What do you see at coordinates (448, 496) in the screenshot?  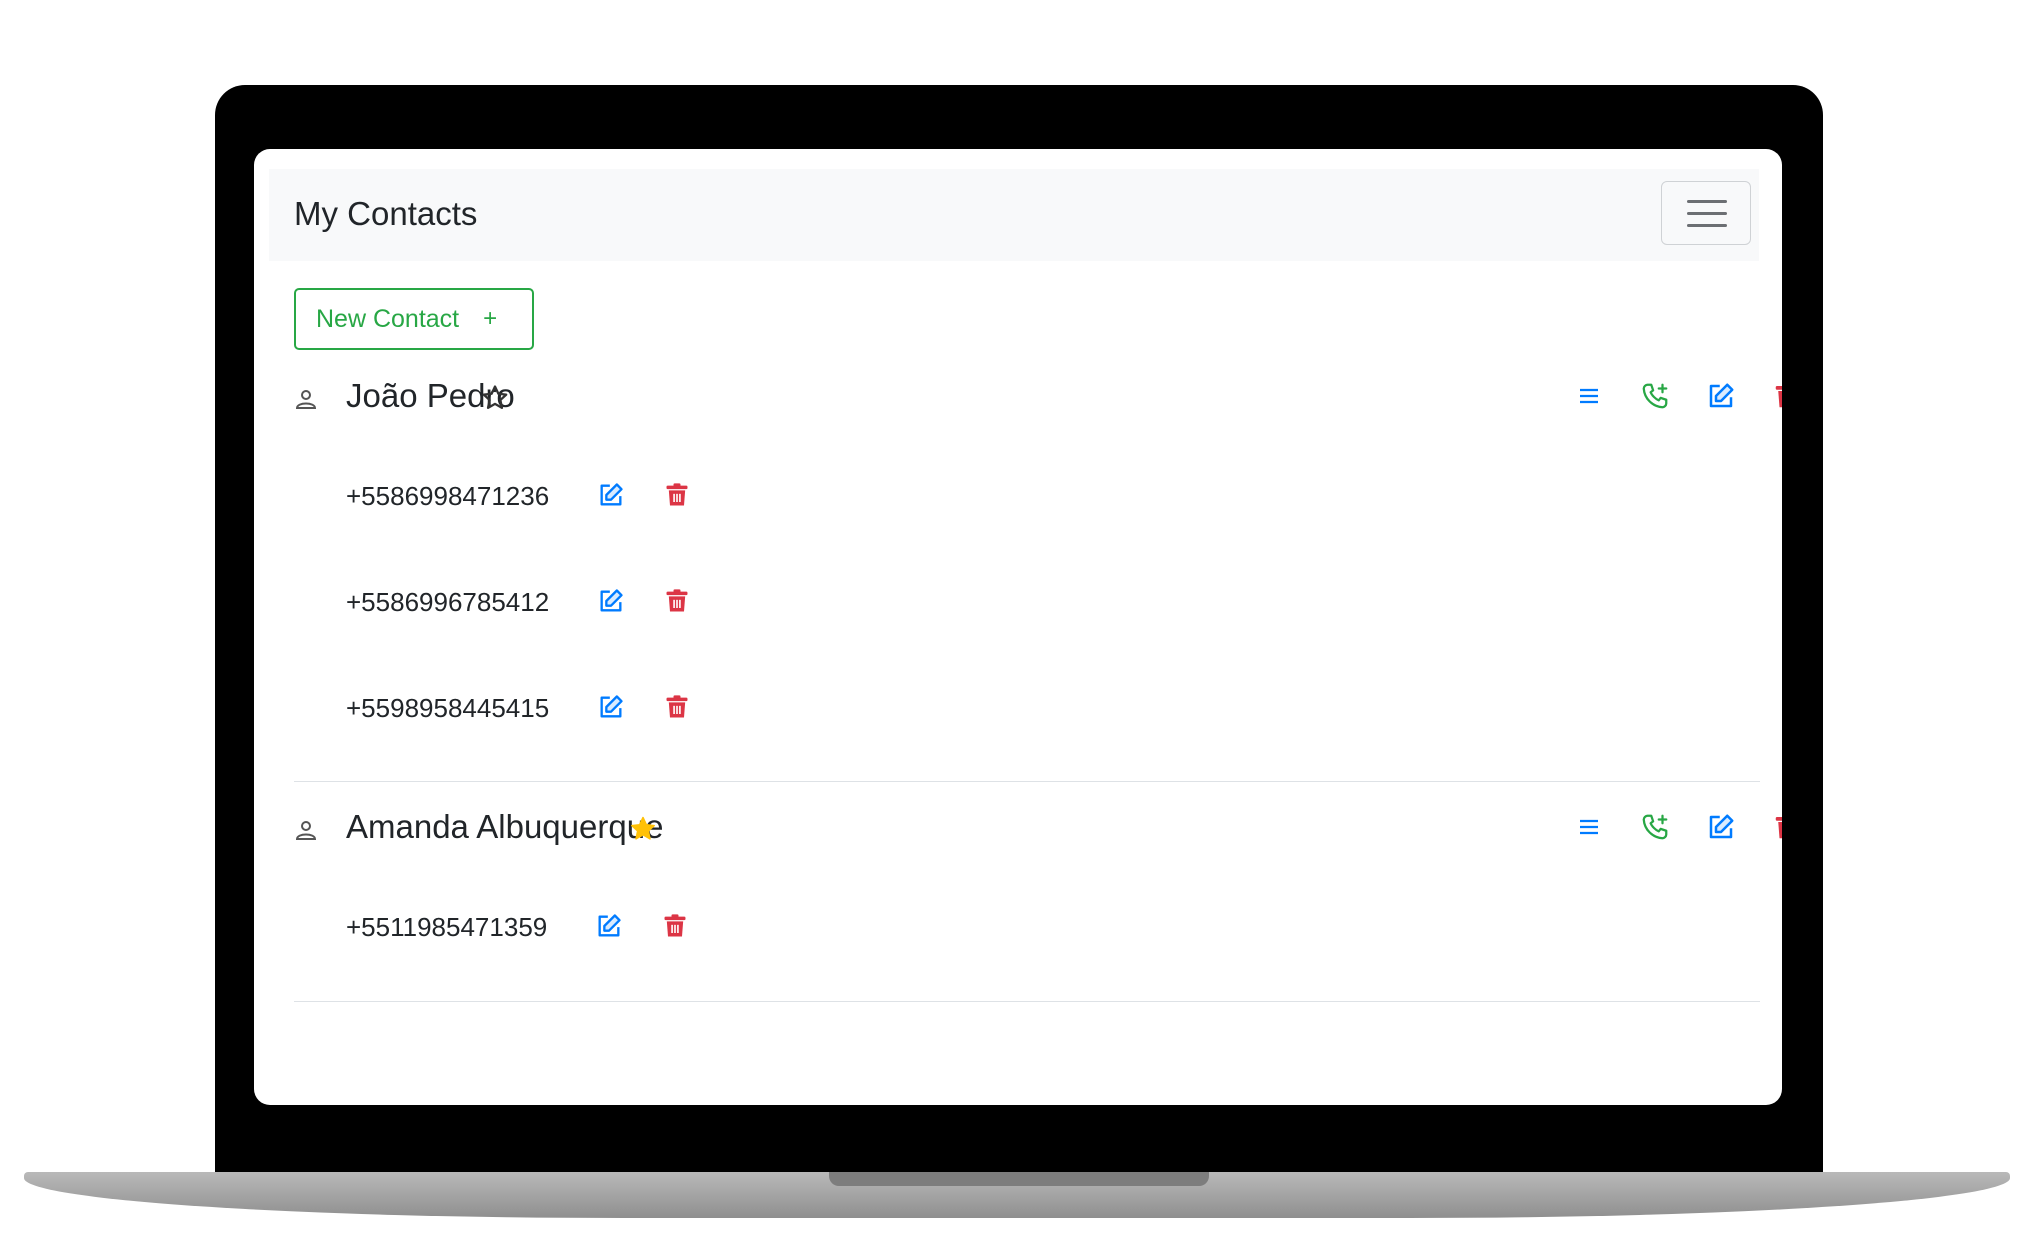 I see `phone-number: +5586998471236` at bounding box center [448, 496].